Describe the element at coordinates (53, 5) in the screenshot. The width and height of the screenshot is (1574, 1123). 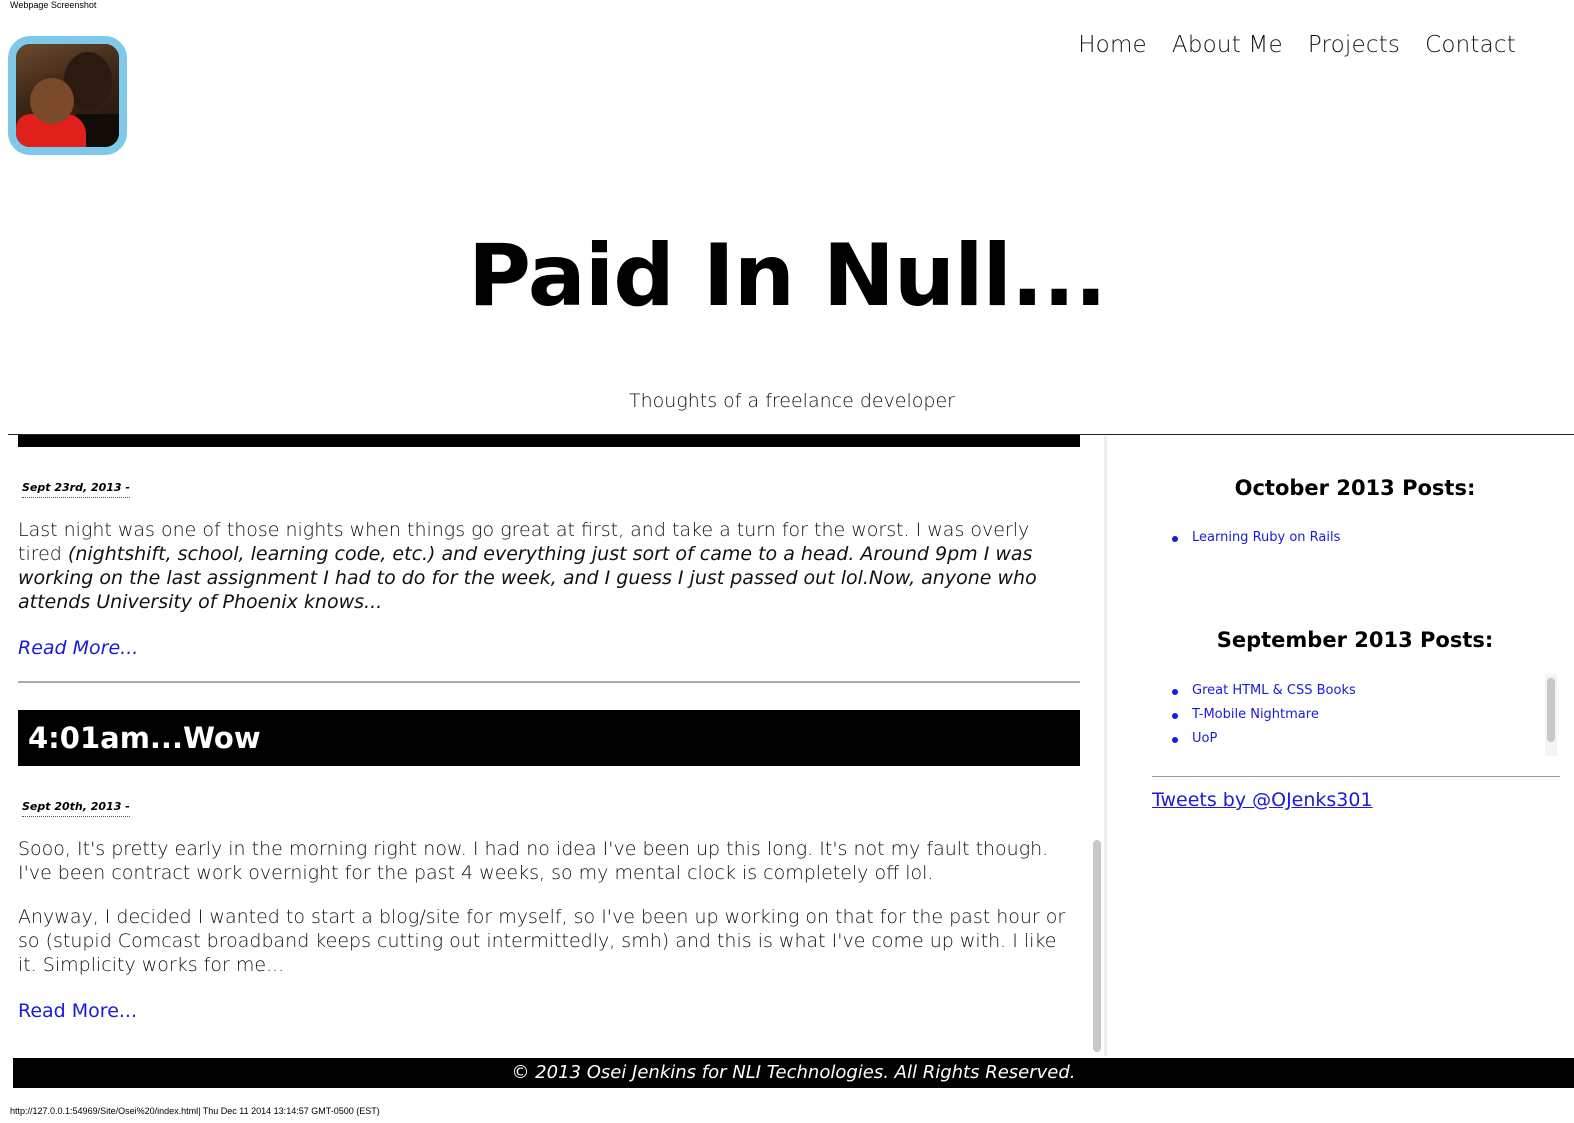
I see `print-header: Webpage Screenshot` at that location.